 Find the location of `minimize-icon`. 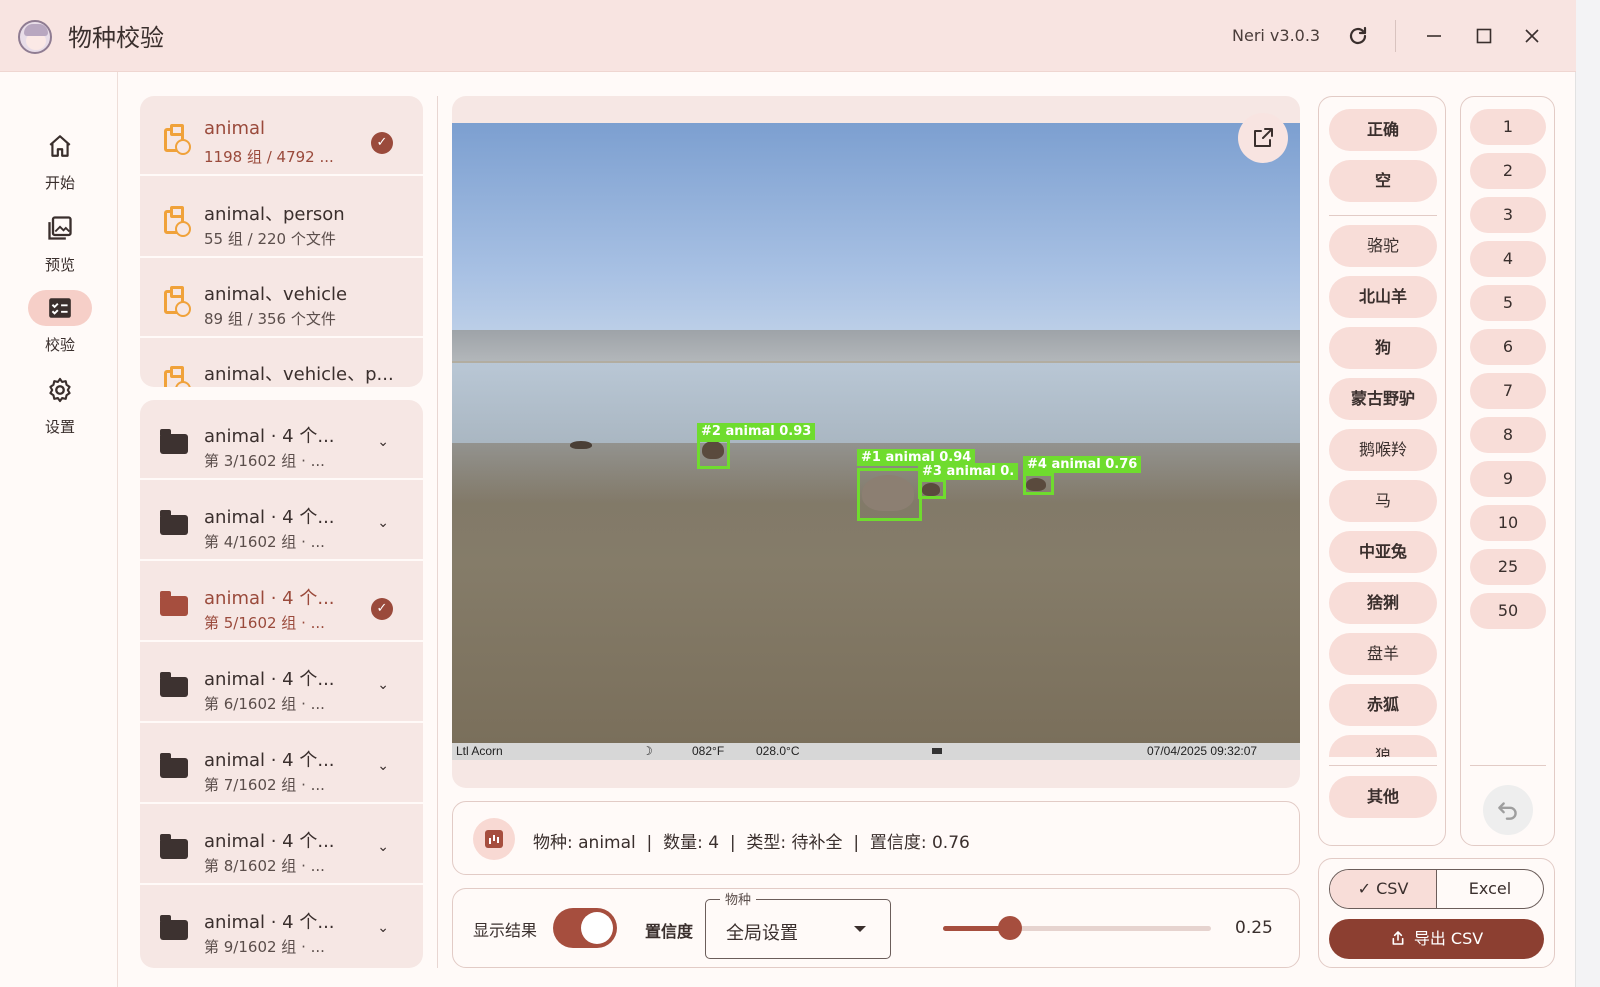

minimize-icon is located at coordinates (1434, 36).